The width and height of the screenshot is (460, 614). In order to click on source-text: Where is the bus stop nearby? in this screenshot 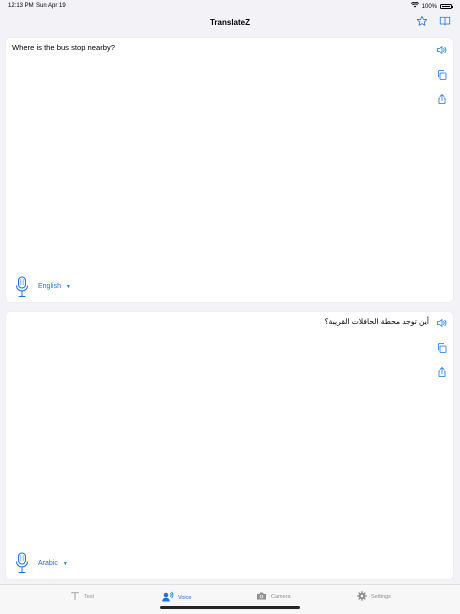, I will do `click(217, 47)`.